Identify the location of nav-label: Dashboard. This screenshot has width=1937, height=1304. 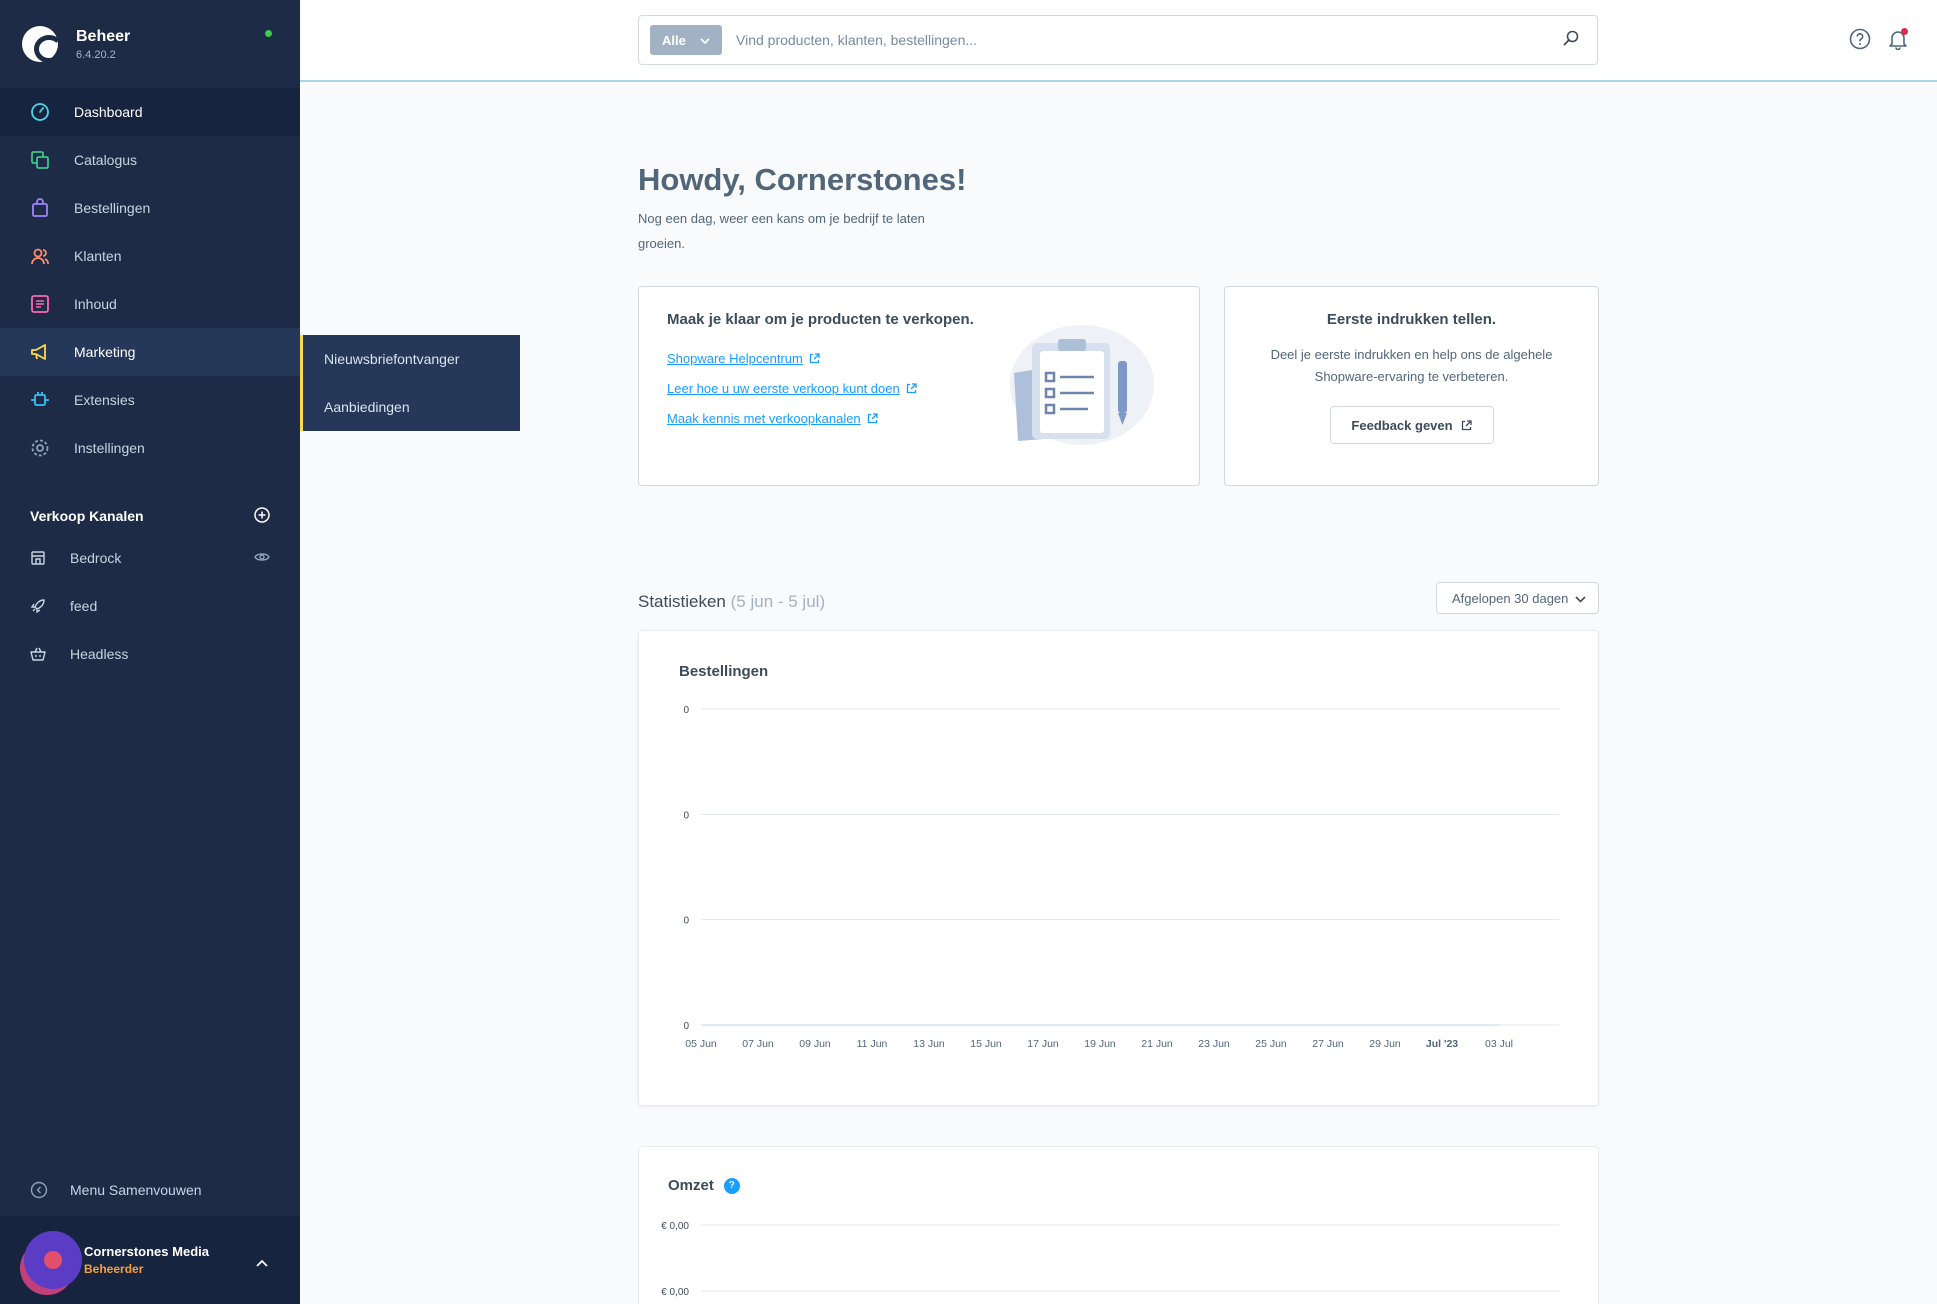
(108, 112).